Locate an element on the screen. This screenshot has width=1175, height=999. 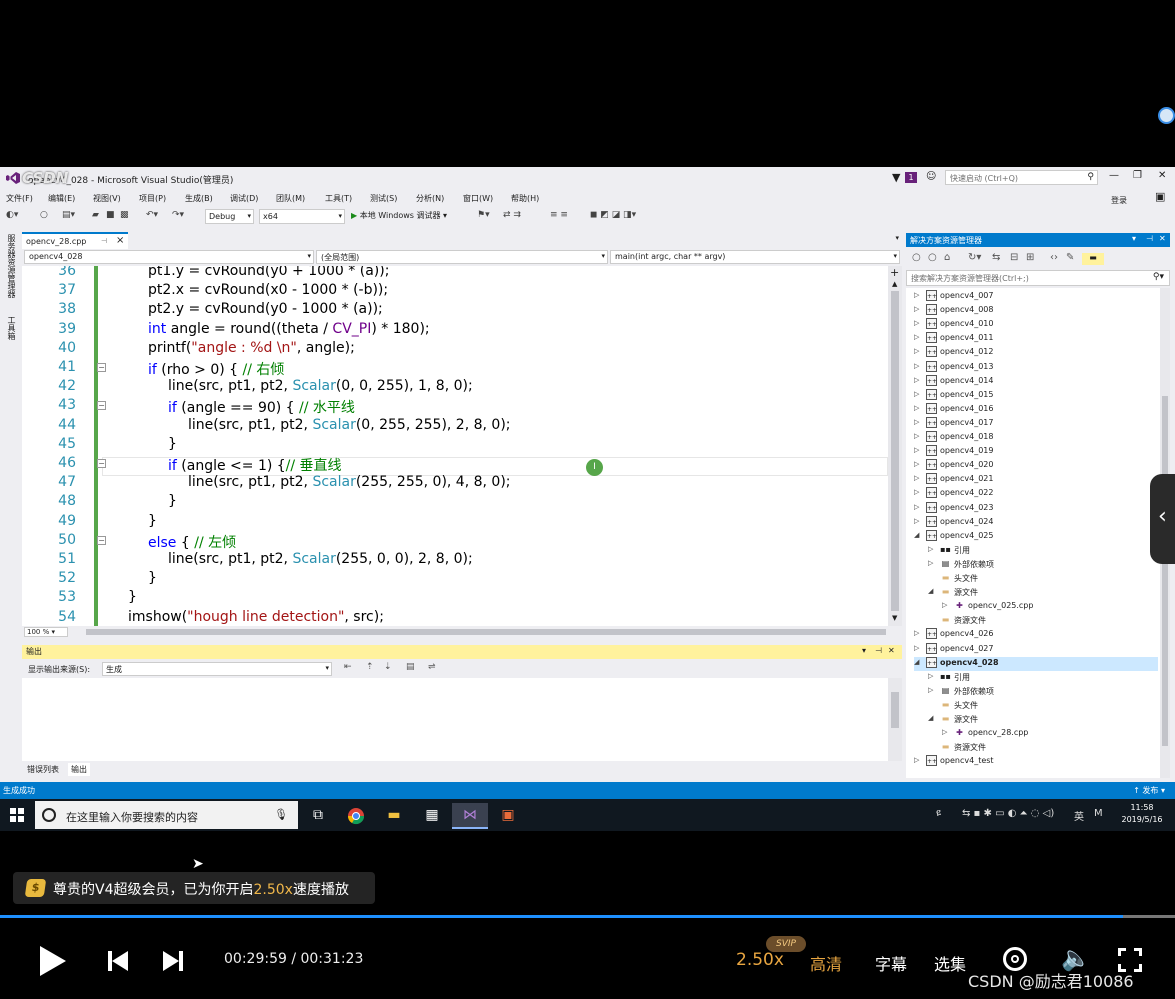
sync-icon: ⇆ is located at coordinates (996, 257).